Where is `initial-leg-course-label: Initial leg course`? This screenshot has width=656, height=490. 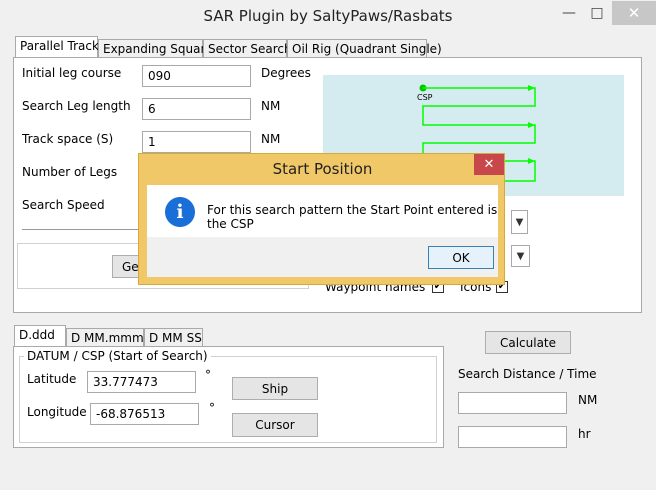
initial-leg-course-label: Initial leg course is located at coordinates (72, 73).